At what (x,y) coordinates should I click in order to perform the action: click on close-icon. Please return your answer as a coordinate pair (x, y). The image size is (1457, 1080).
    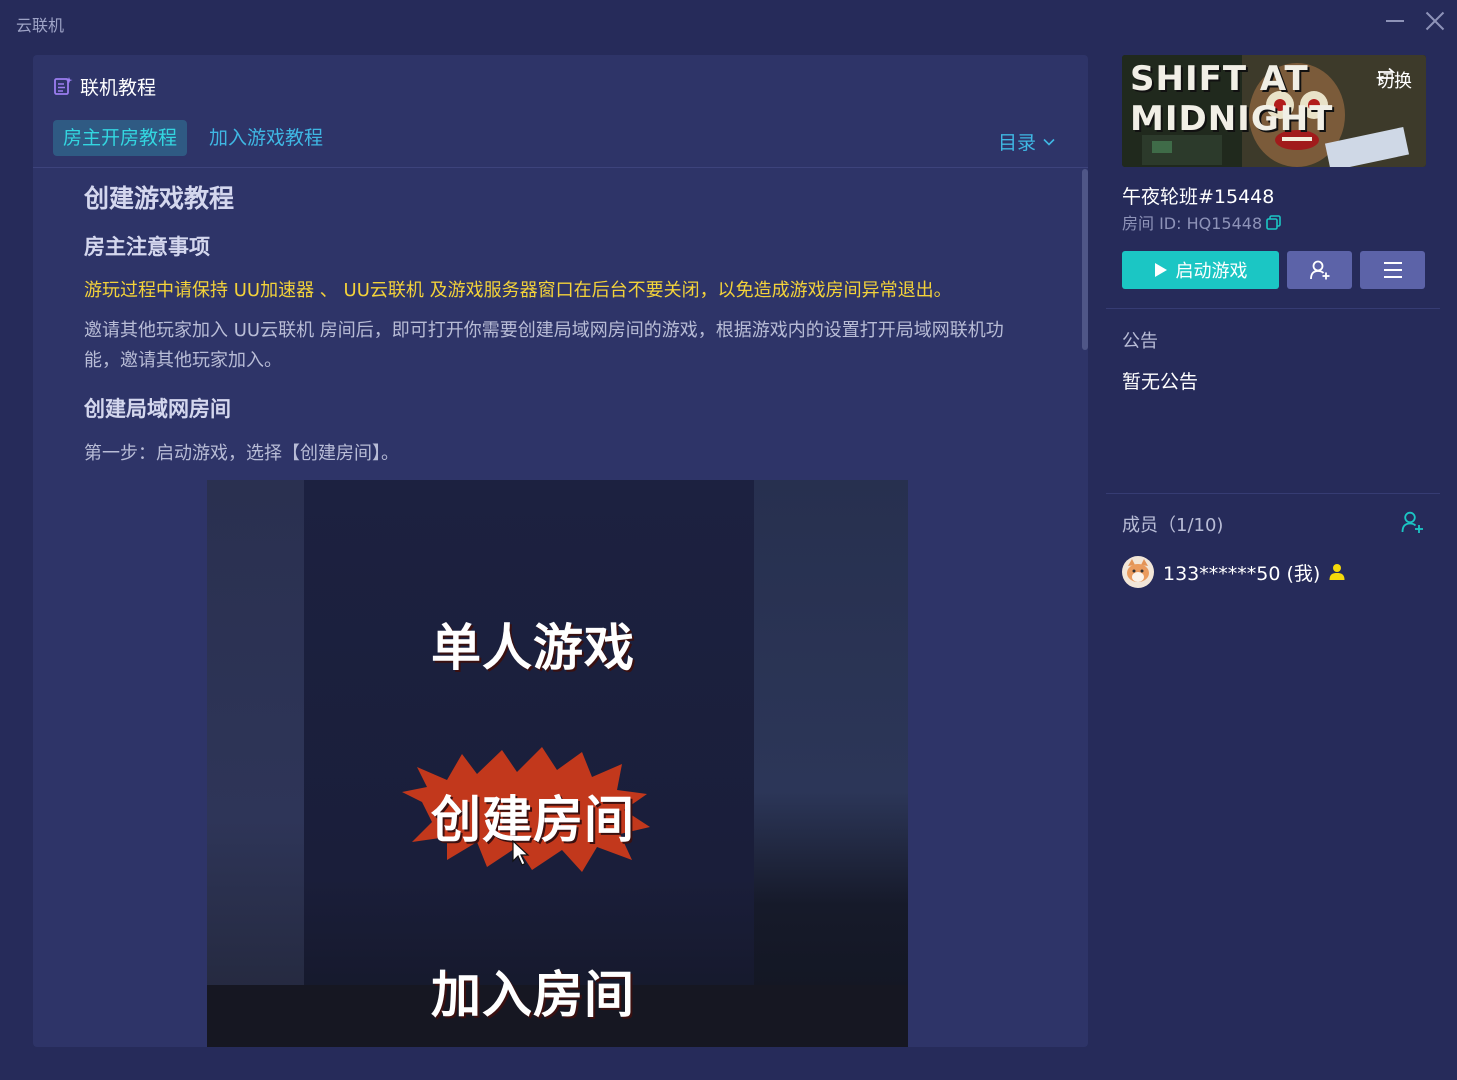
    Looking at the image, I should click on (1435, 21).